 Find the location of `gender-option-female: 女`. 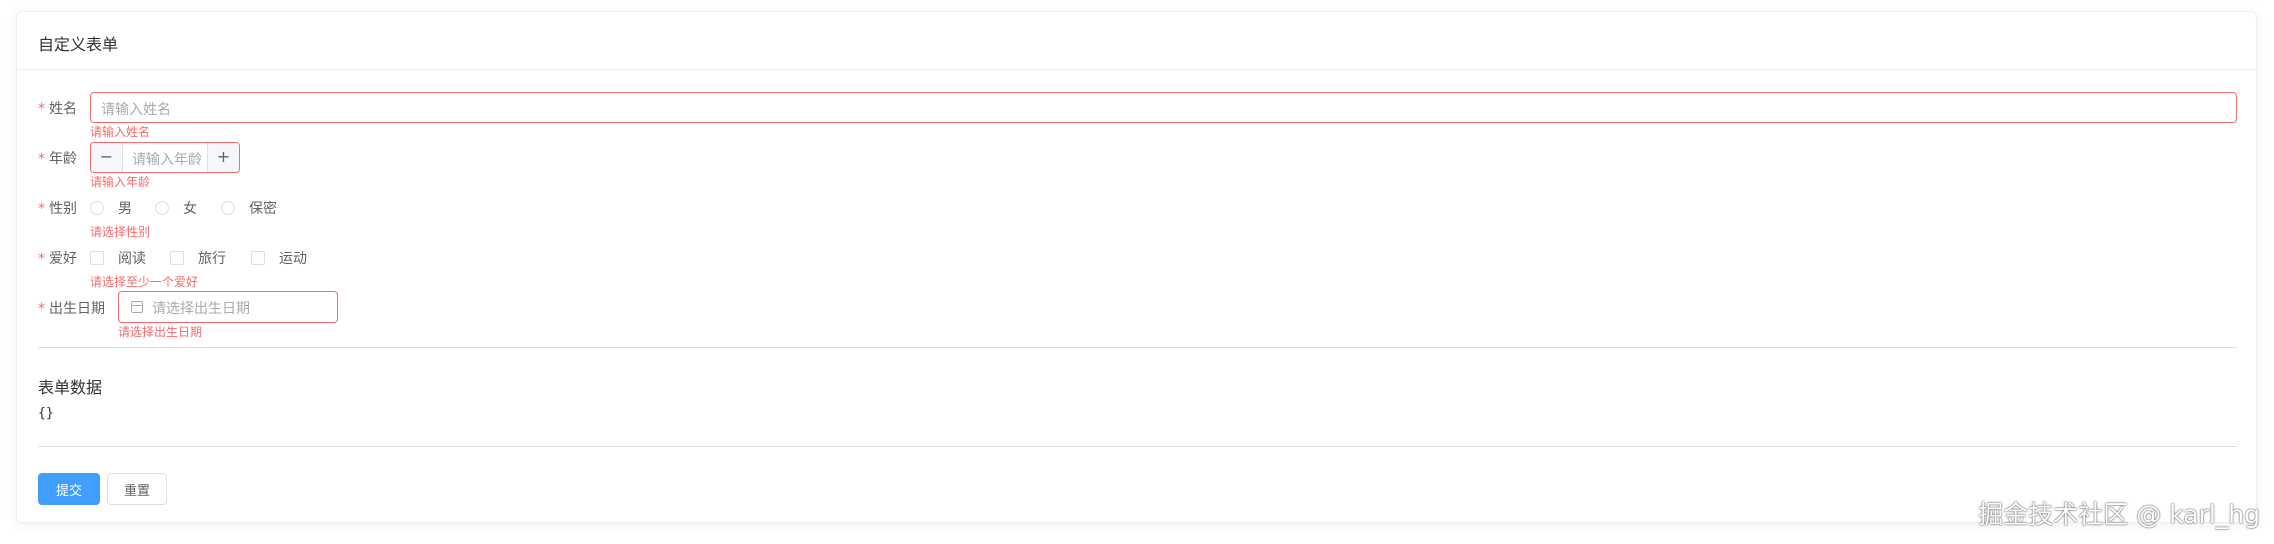

gender-option-female: 女 is located at coordinates (176, 208).